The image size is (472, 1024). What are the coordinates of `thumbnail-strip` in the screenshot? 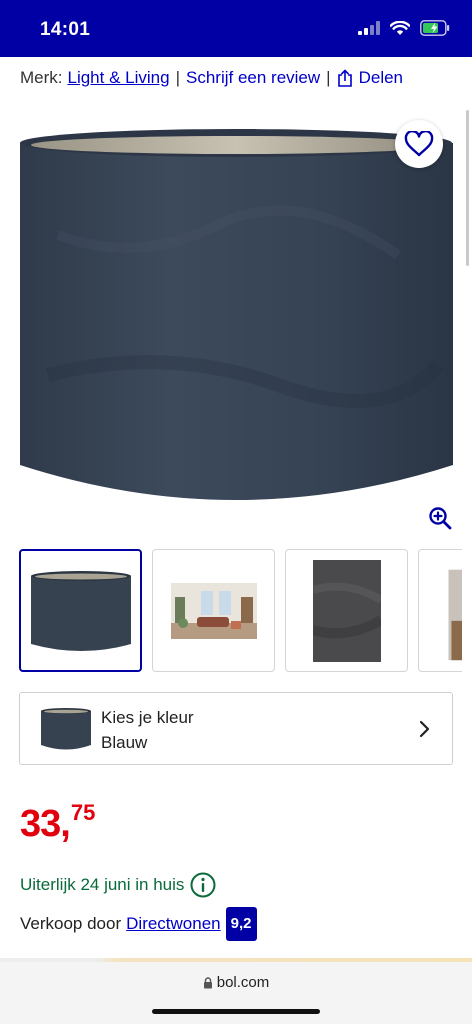 It's located at (240, 611).